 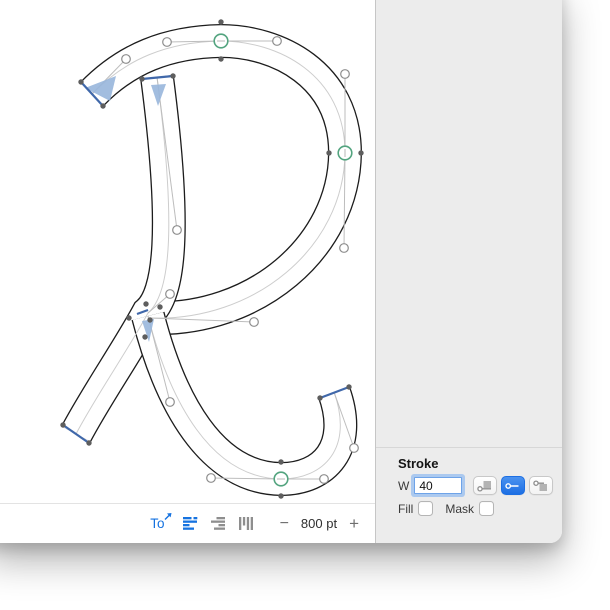 I want to click on fill-checkbox, so click(x=426, y=508).